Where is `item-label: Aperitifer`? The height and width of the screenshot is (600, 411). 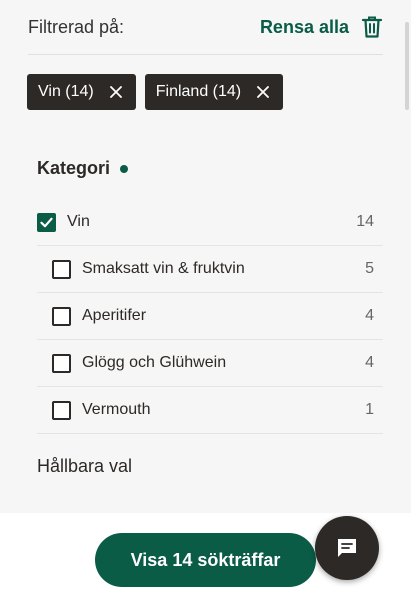
item-label: Aperitifer is located at coordinates (114, 315).